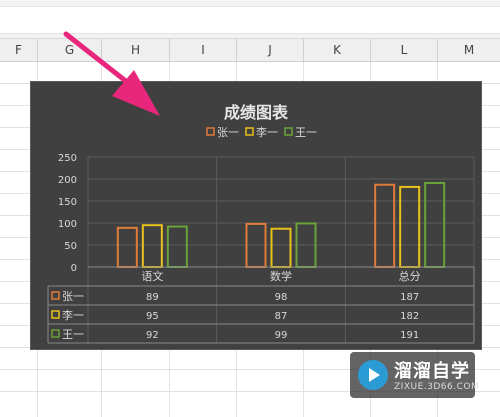  I want to click on watermark-subtitle: ZIXUE.3D66.COM, so click(437, 387).